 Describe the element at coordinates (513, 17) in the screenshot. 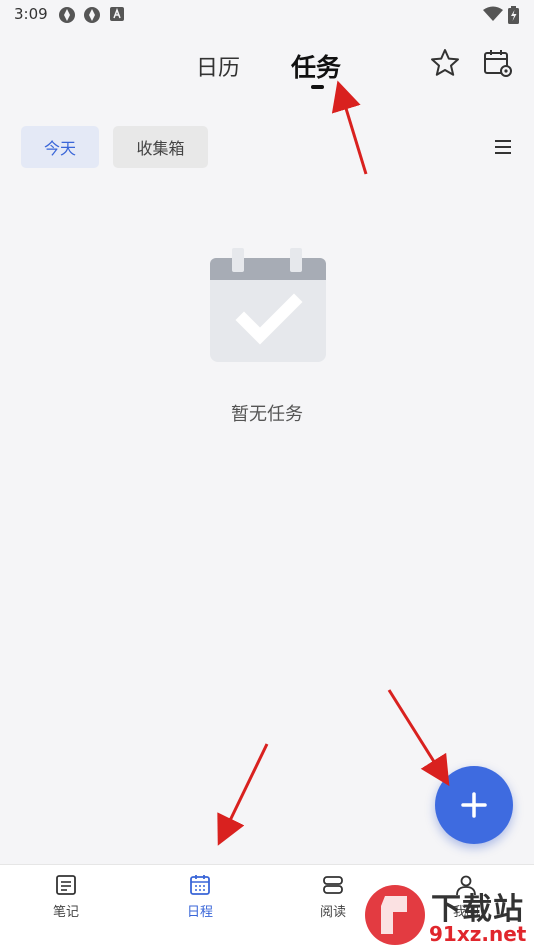

I see `battery-icon` at that location.